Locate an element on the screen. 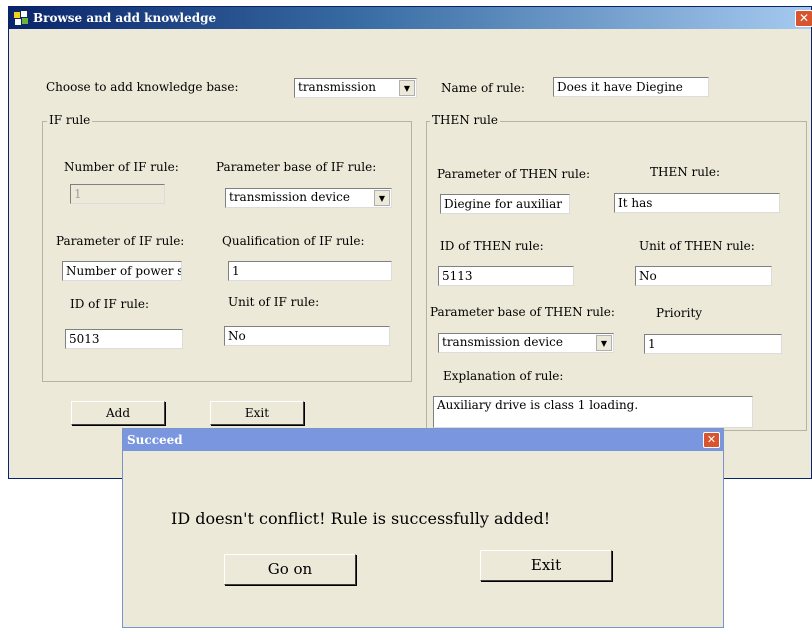 This screenshot has height=628, width=812. if-id-input: 5013 is located at coordinates (124, 339).